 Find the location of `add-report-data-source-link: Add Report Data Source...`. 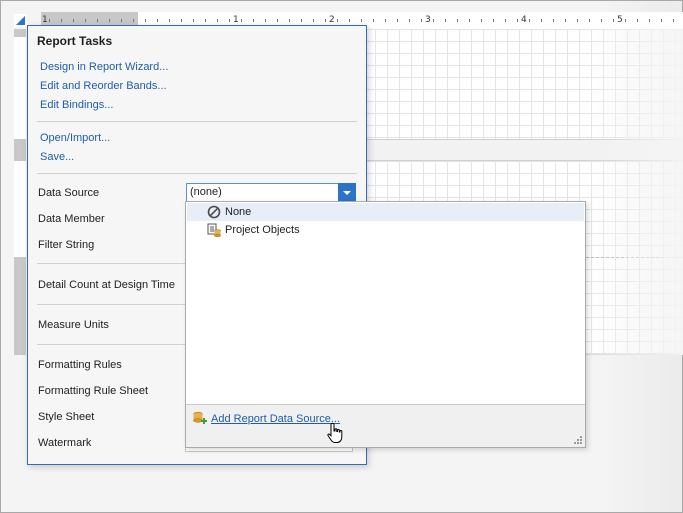

add-report-data-source-link: Add Report Data Source... is located at coordinates (275, 419).